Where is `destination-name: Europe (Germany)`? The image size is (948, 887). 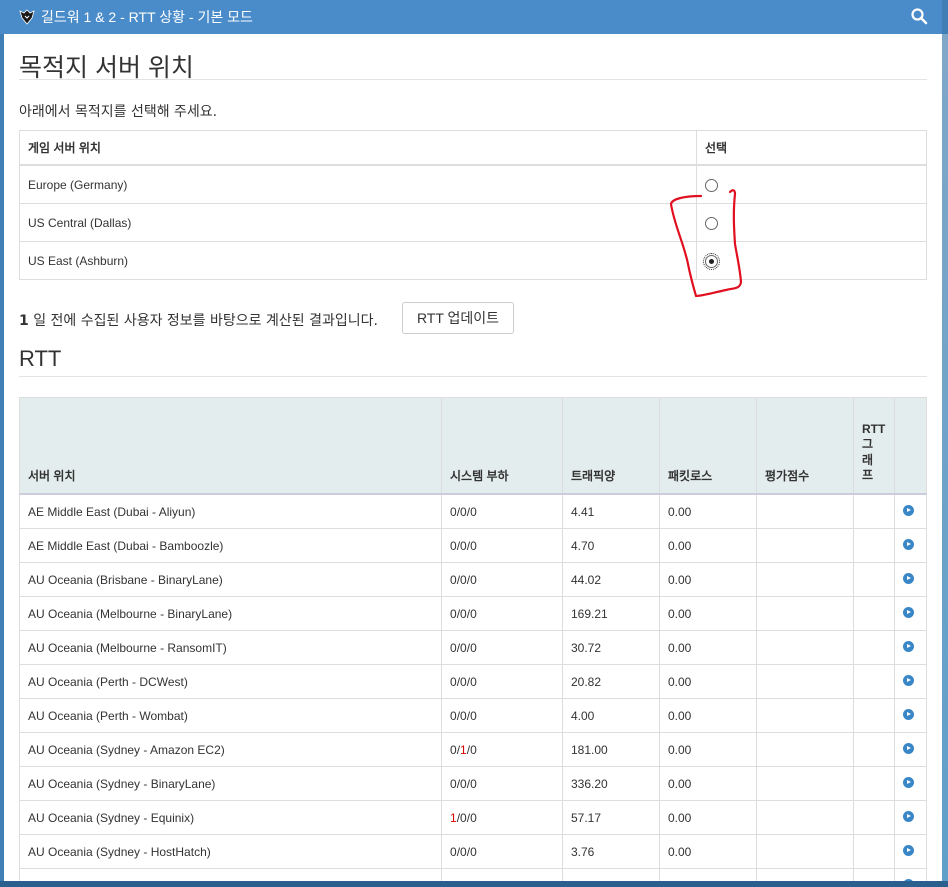 destination-name: Europe (Germany) is located at coordinates (358, 184).